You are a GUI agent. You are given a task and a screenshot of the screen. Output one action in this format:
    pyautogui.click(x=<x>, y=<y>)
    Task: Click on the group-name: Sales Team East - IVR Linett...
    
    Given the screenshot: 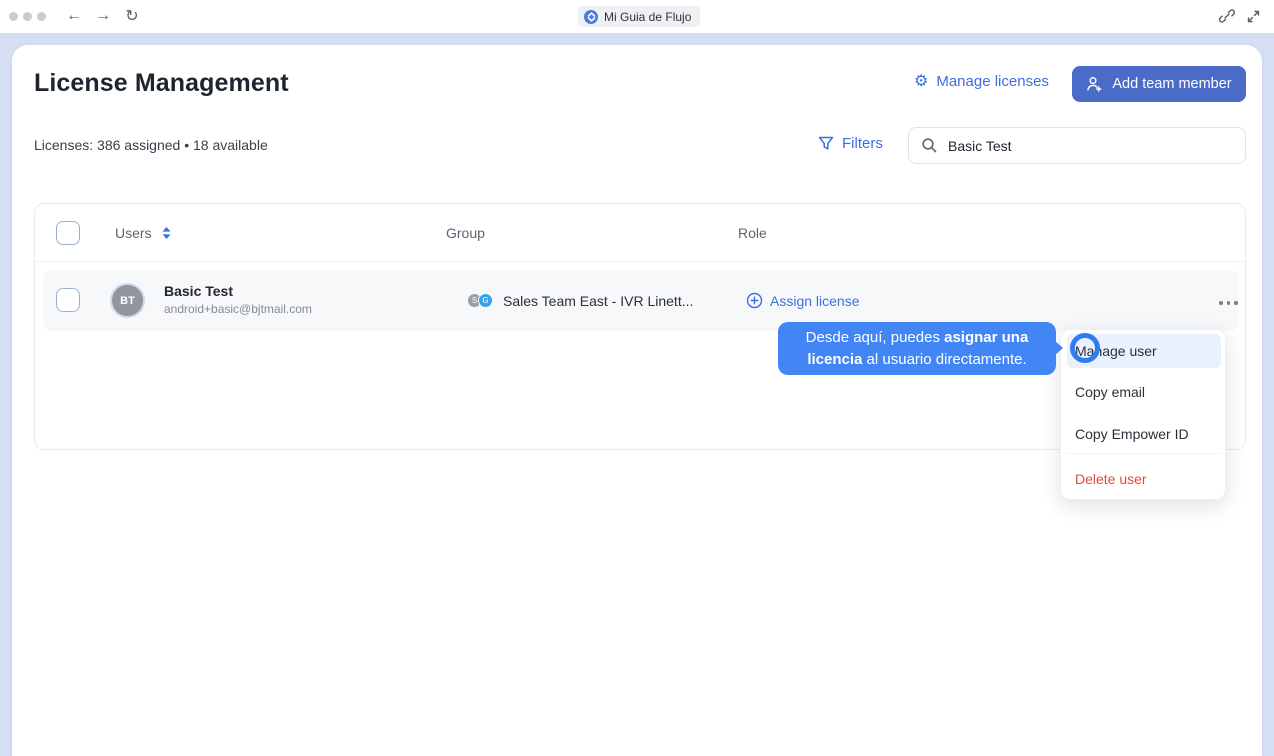 What is the action you would take?
    pyautogui.click(x=598, y=301)
    